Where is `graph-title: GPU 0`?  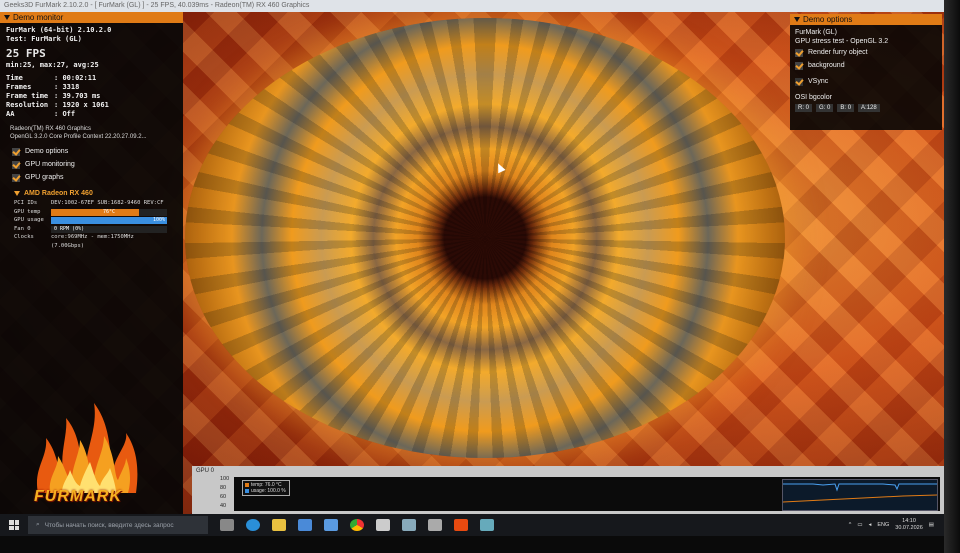 graph-title: GPU 0 is located at coordinates (205, 471).